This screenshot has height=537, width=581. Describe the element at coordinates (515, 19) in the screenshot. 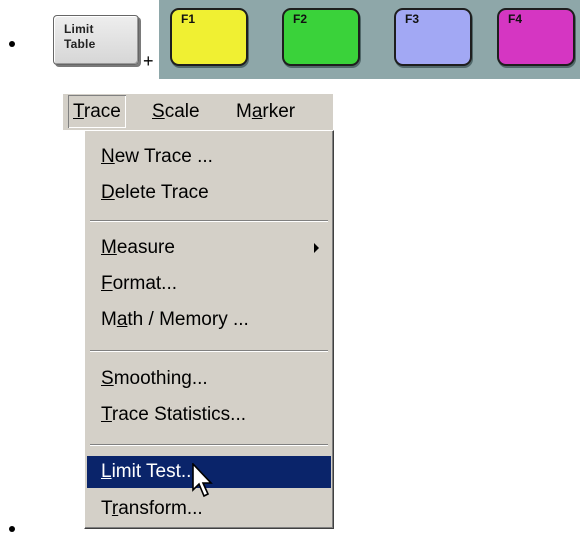

I see `f4-key-label: F4` at that location.